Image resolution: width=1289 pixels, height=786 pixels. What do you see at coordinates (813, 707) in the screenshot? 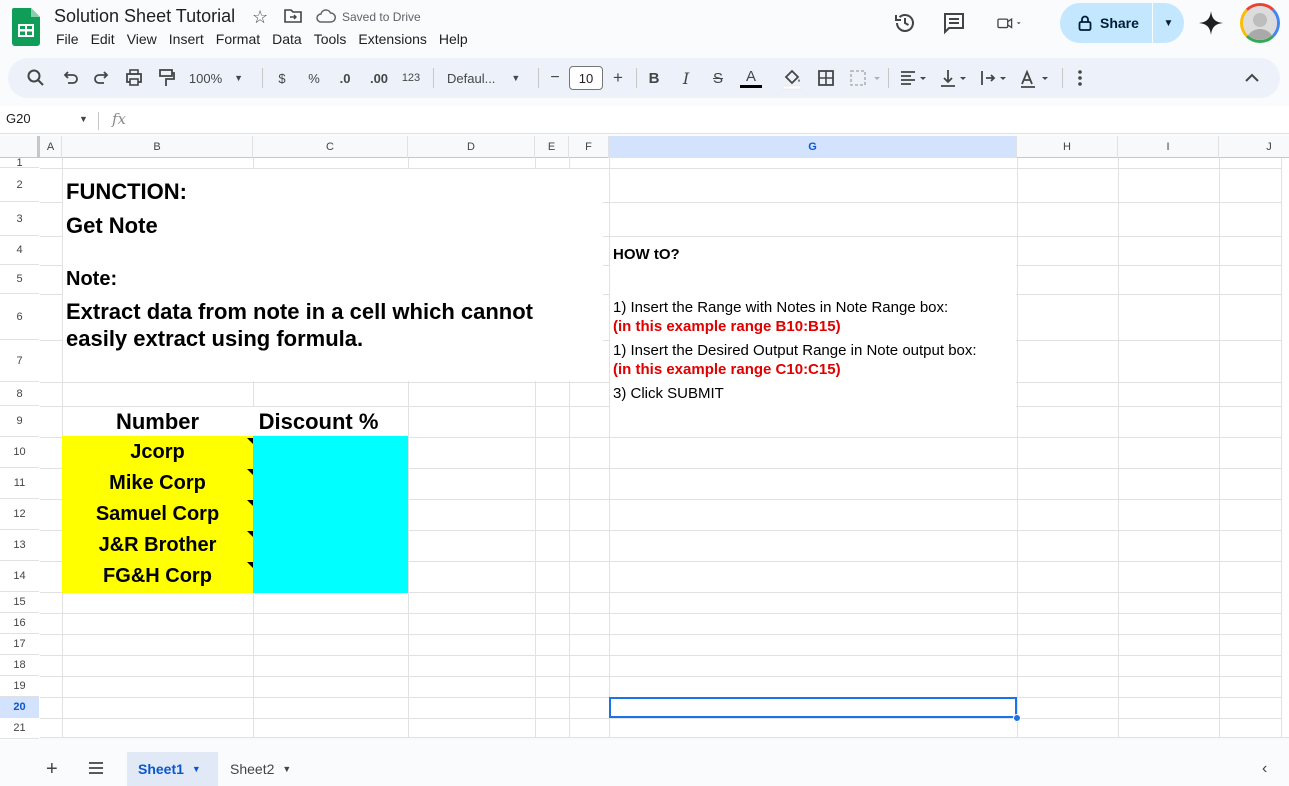
I see `active-cell-selection` at bounding box center [813, 707].